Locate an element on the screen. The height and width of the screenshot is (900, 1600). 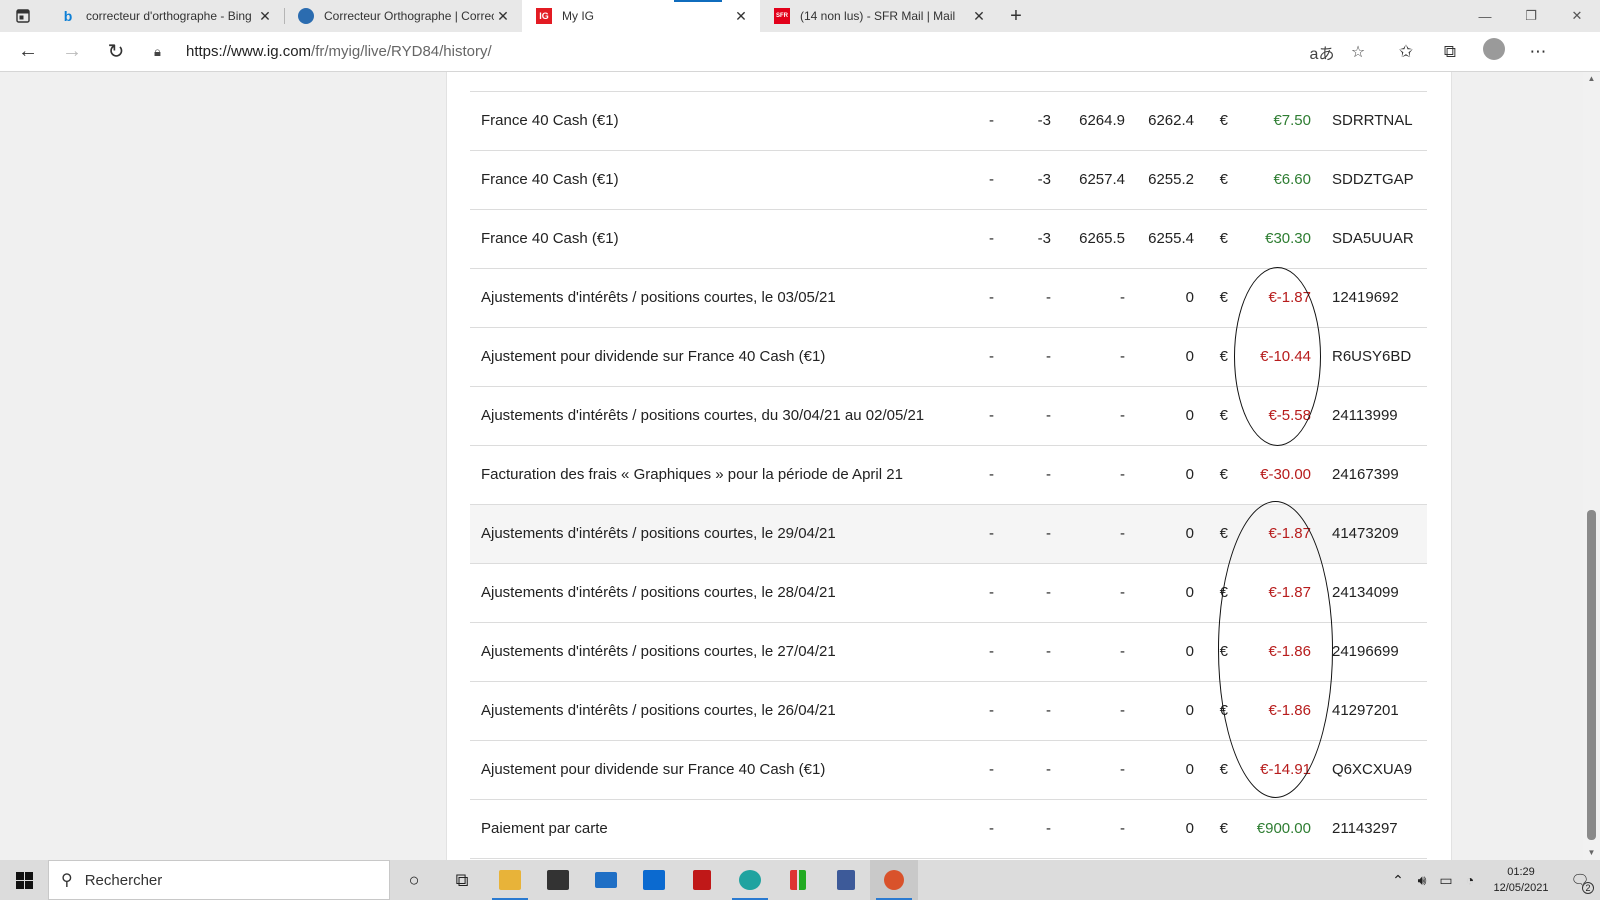
restore-icon: ❐ is located at coordinates (1531, 16).